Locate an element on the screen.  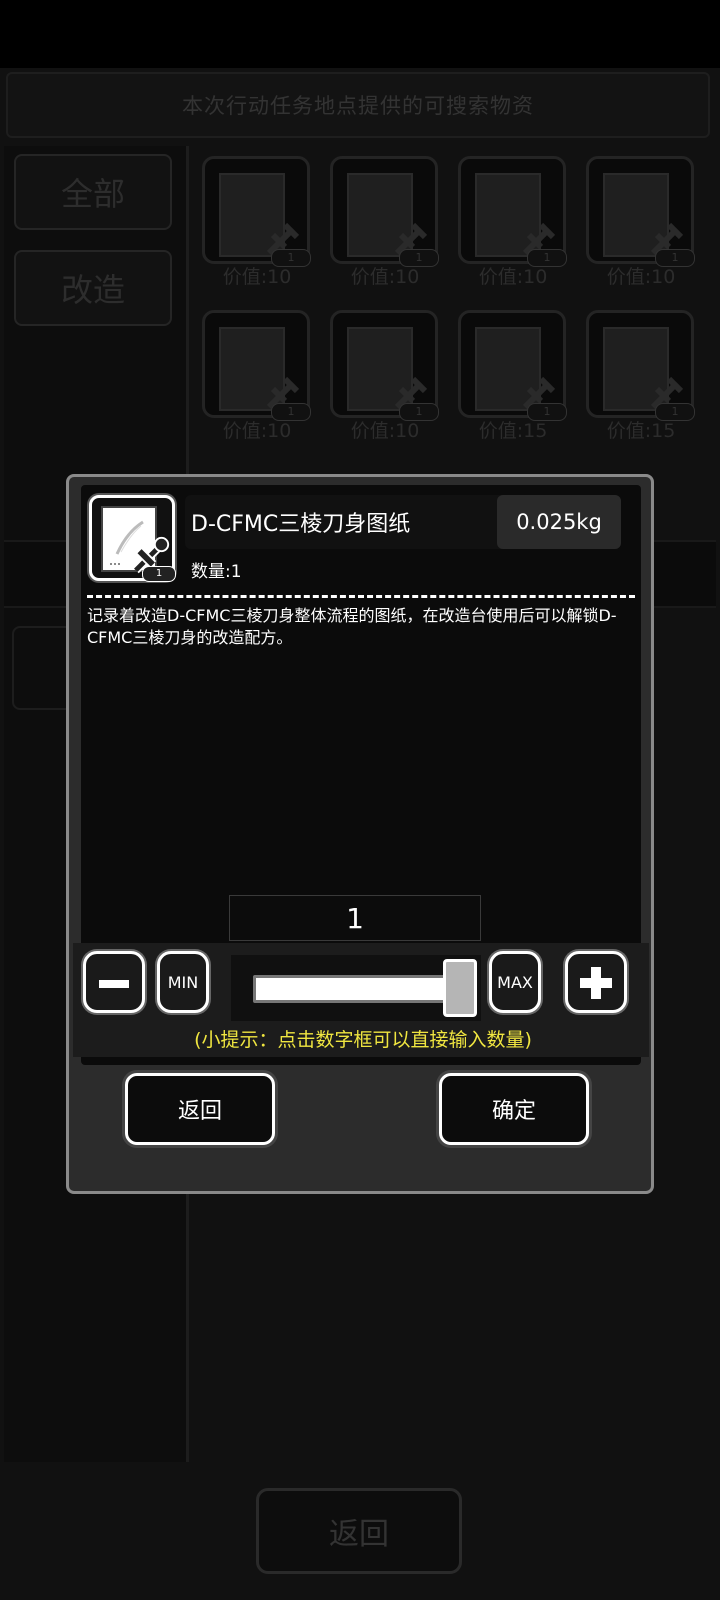
minus-icon is located at coordinates (114, 984).